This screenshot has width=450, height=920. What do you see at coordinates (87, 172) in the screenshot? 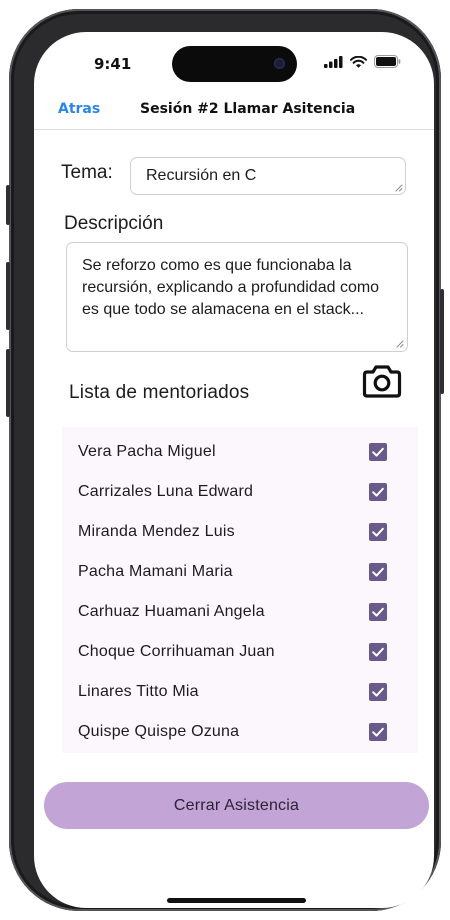
I see `tema-label: Tema:` at bounding box center [87, 172].